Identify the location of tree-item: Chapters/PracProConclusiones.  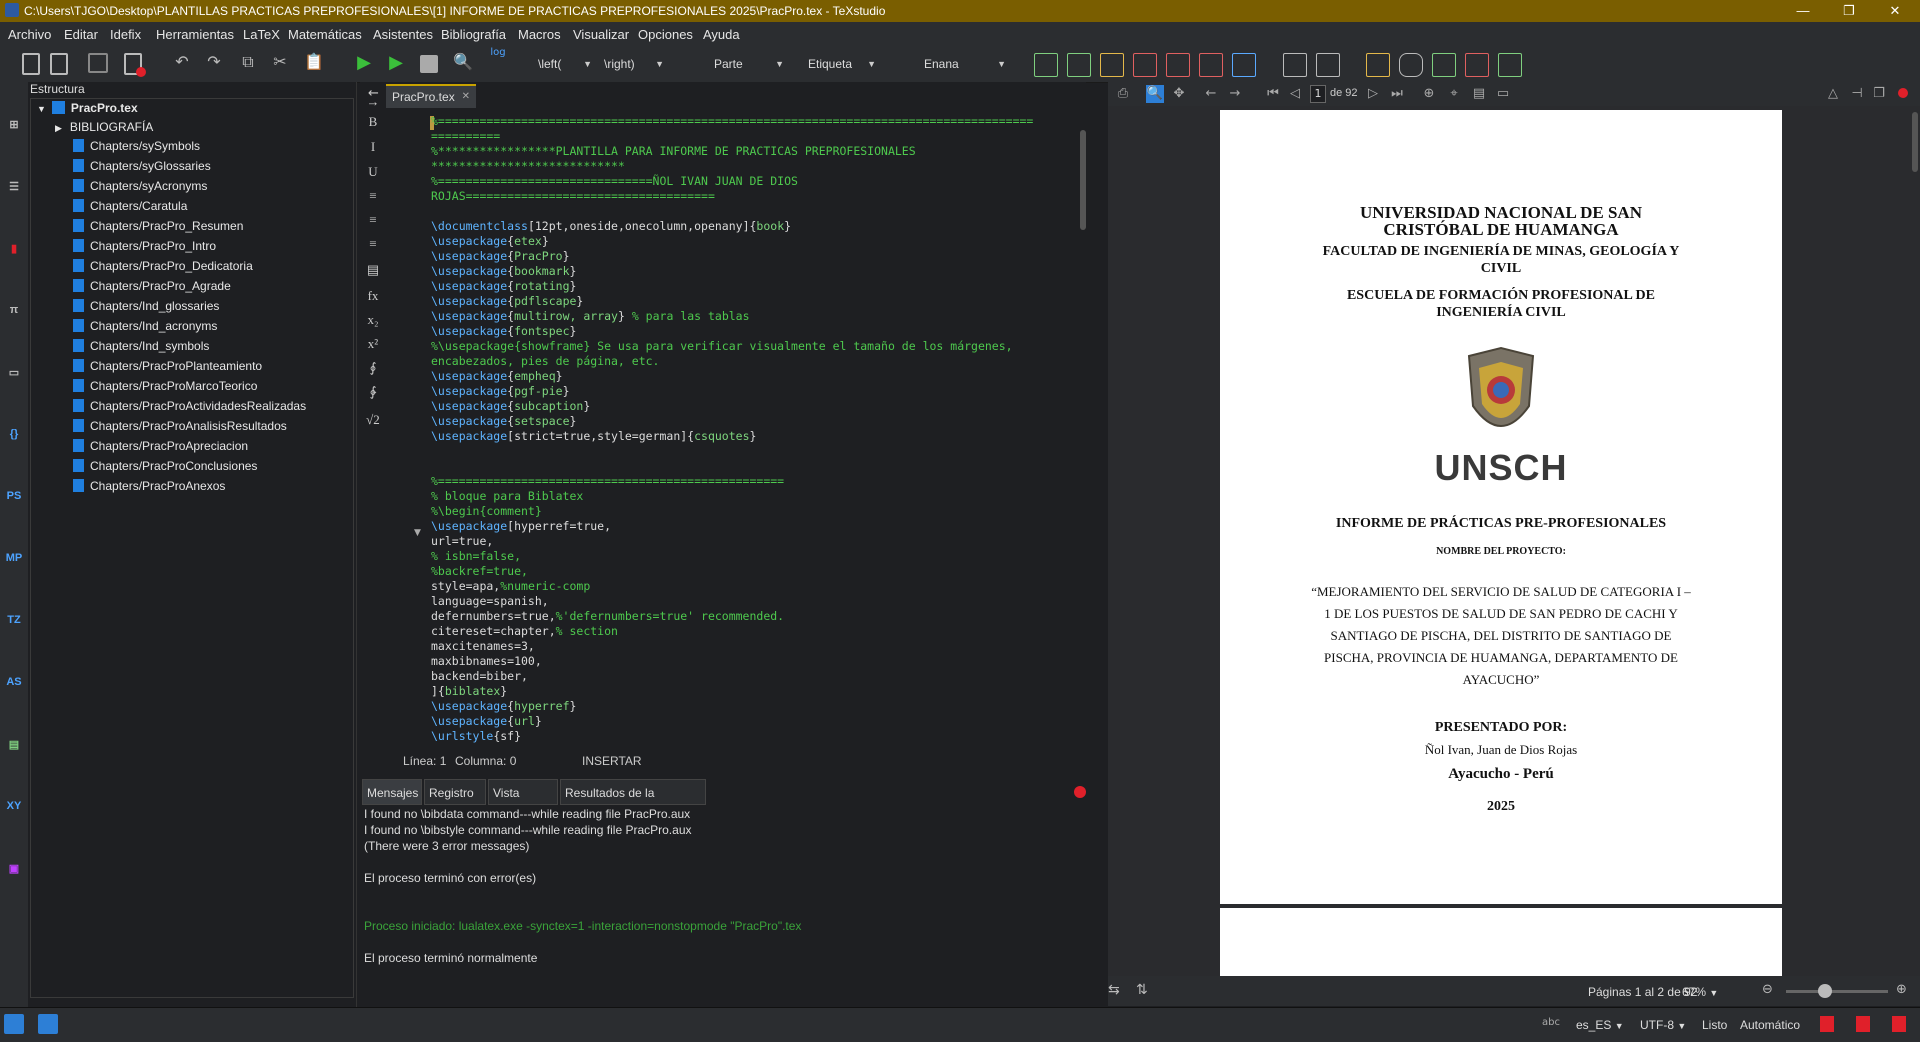
(165, 466).